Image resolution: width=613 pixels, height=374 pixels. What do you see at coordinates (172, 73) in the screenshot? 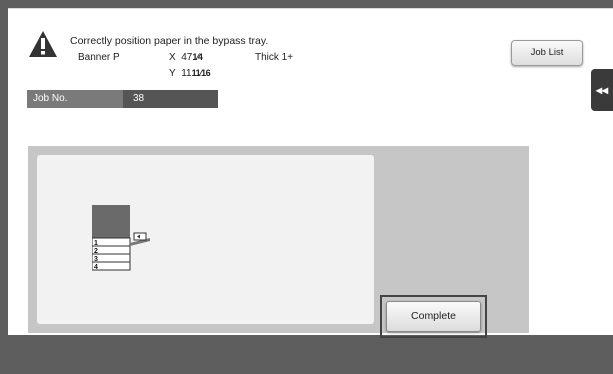
I see `y-label: Y` at bounding box center [172, 73].